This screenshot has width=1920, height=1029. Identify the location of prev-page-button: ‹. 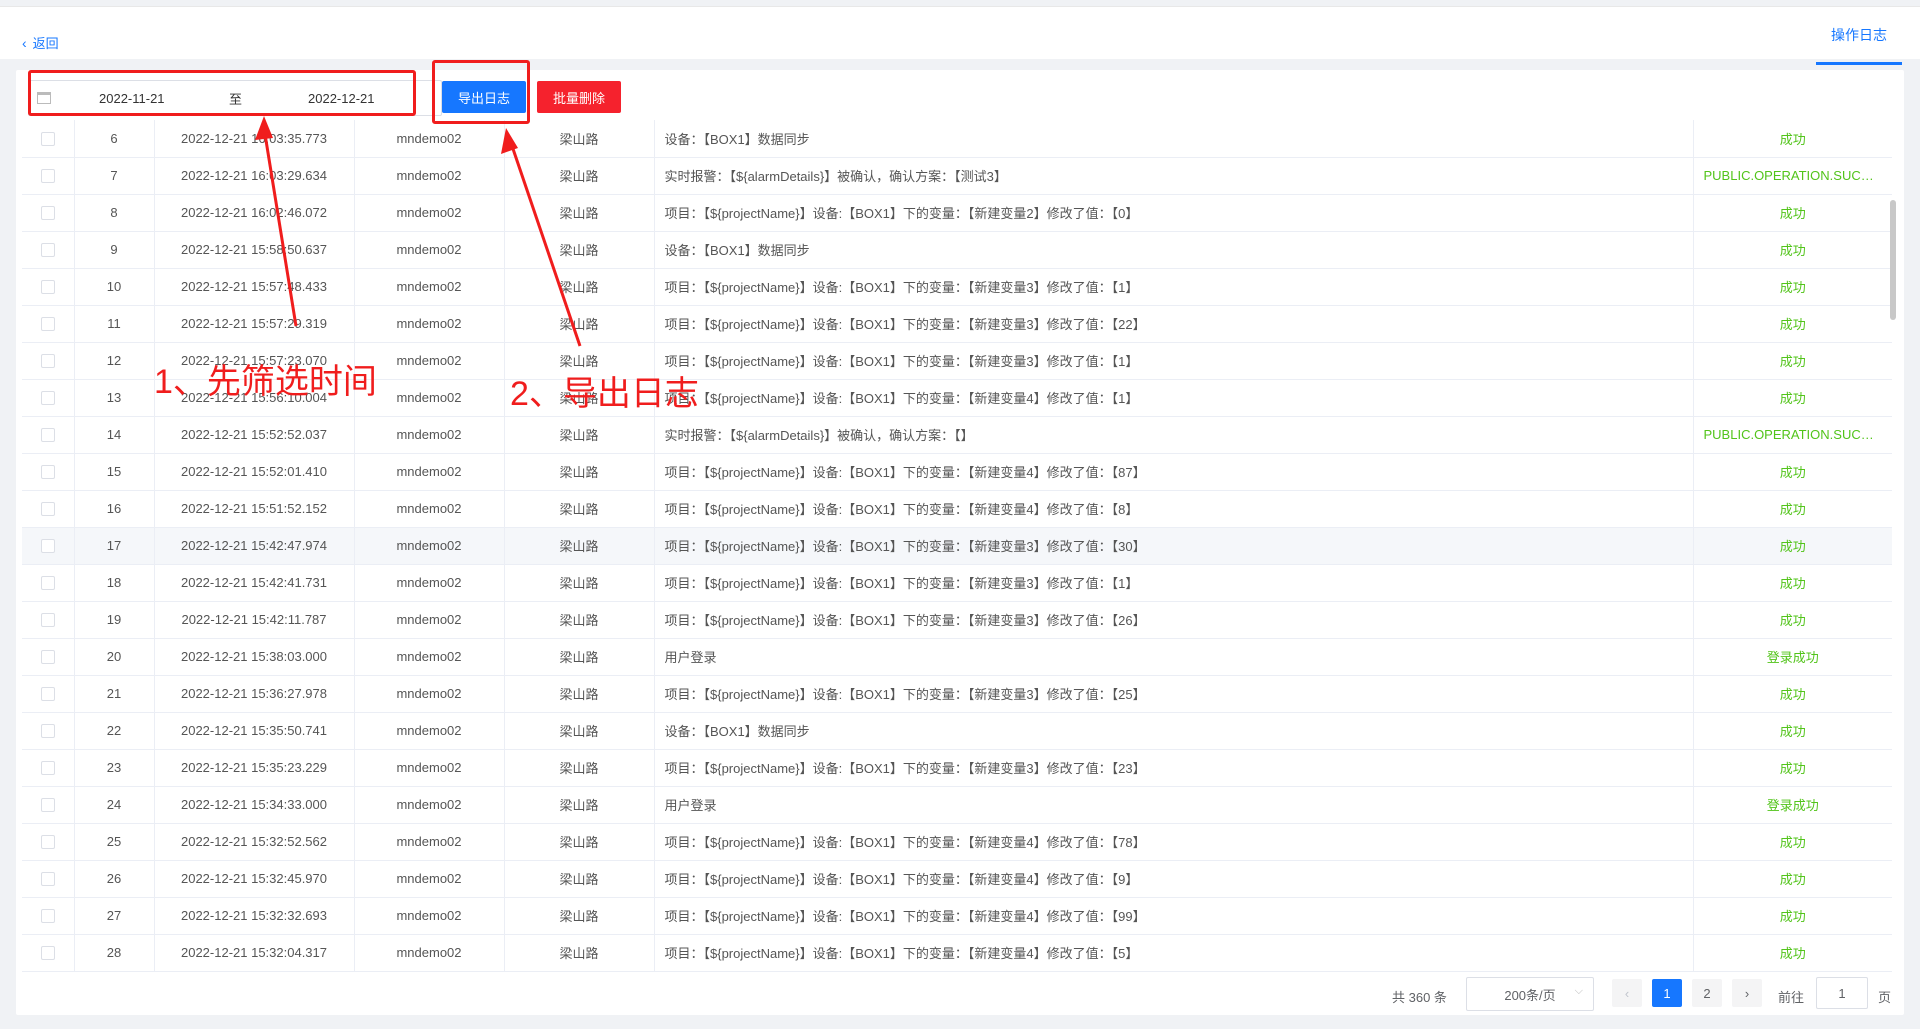
(1627, 993).